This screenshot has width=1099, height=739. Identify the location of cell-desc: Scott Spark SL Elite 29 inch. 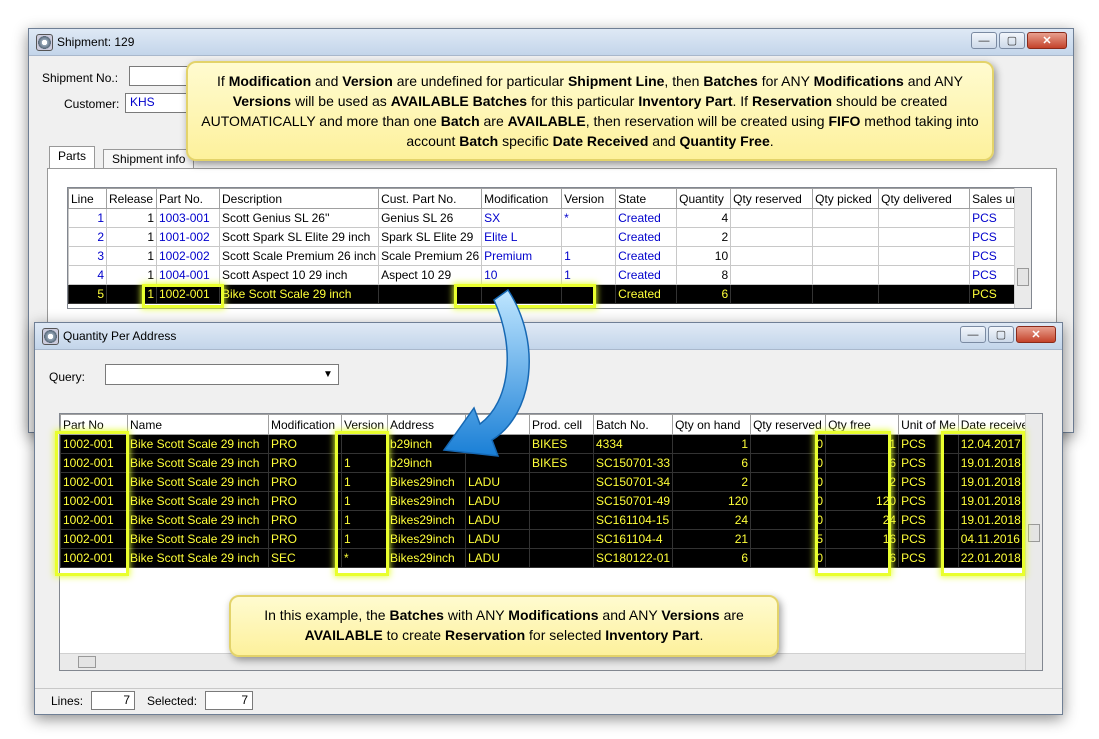
(299, 237).